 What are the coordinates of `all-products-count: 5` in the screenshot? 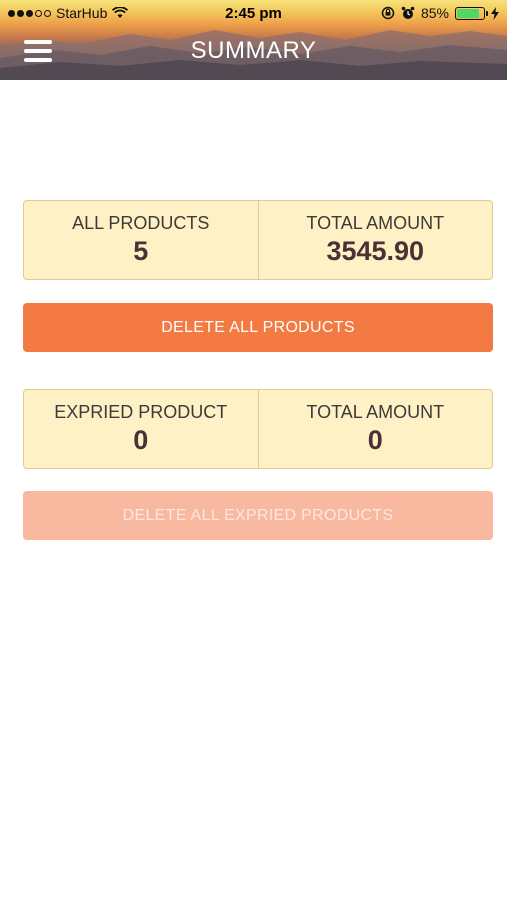 It's located at (141, 251).